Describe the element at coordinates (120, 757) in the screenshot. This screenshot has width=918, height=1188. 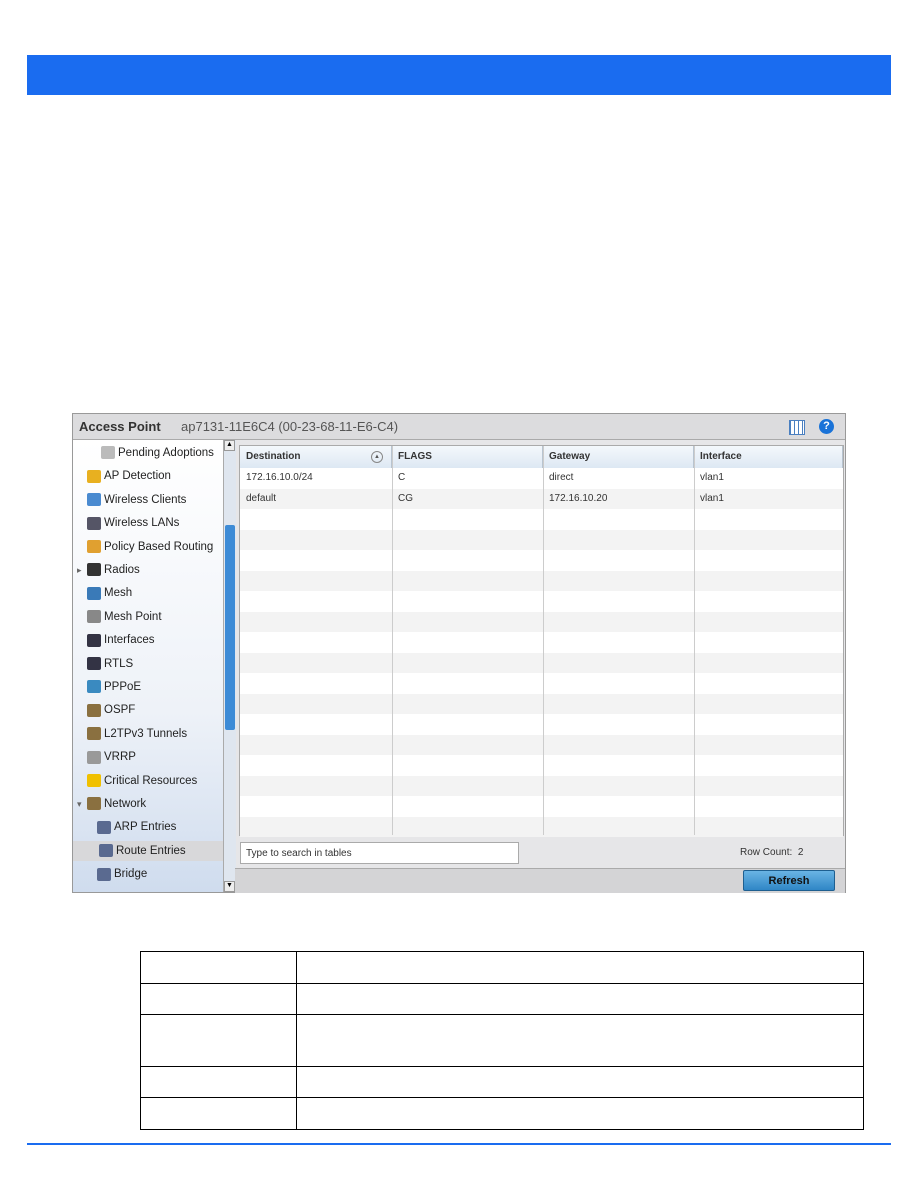
I see `sidebar-item-label: VRRP` at that location.